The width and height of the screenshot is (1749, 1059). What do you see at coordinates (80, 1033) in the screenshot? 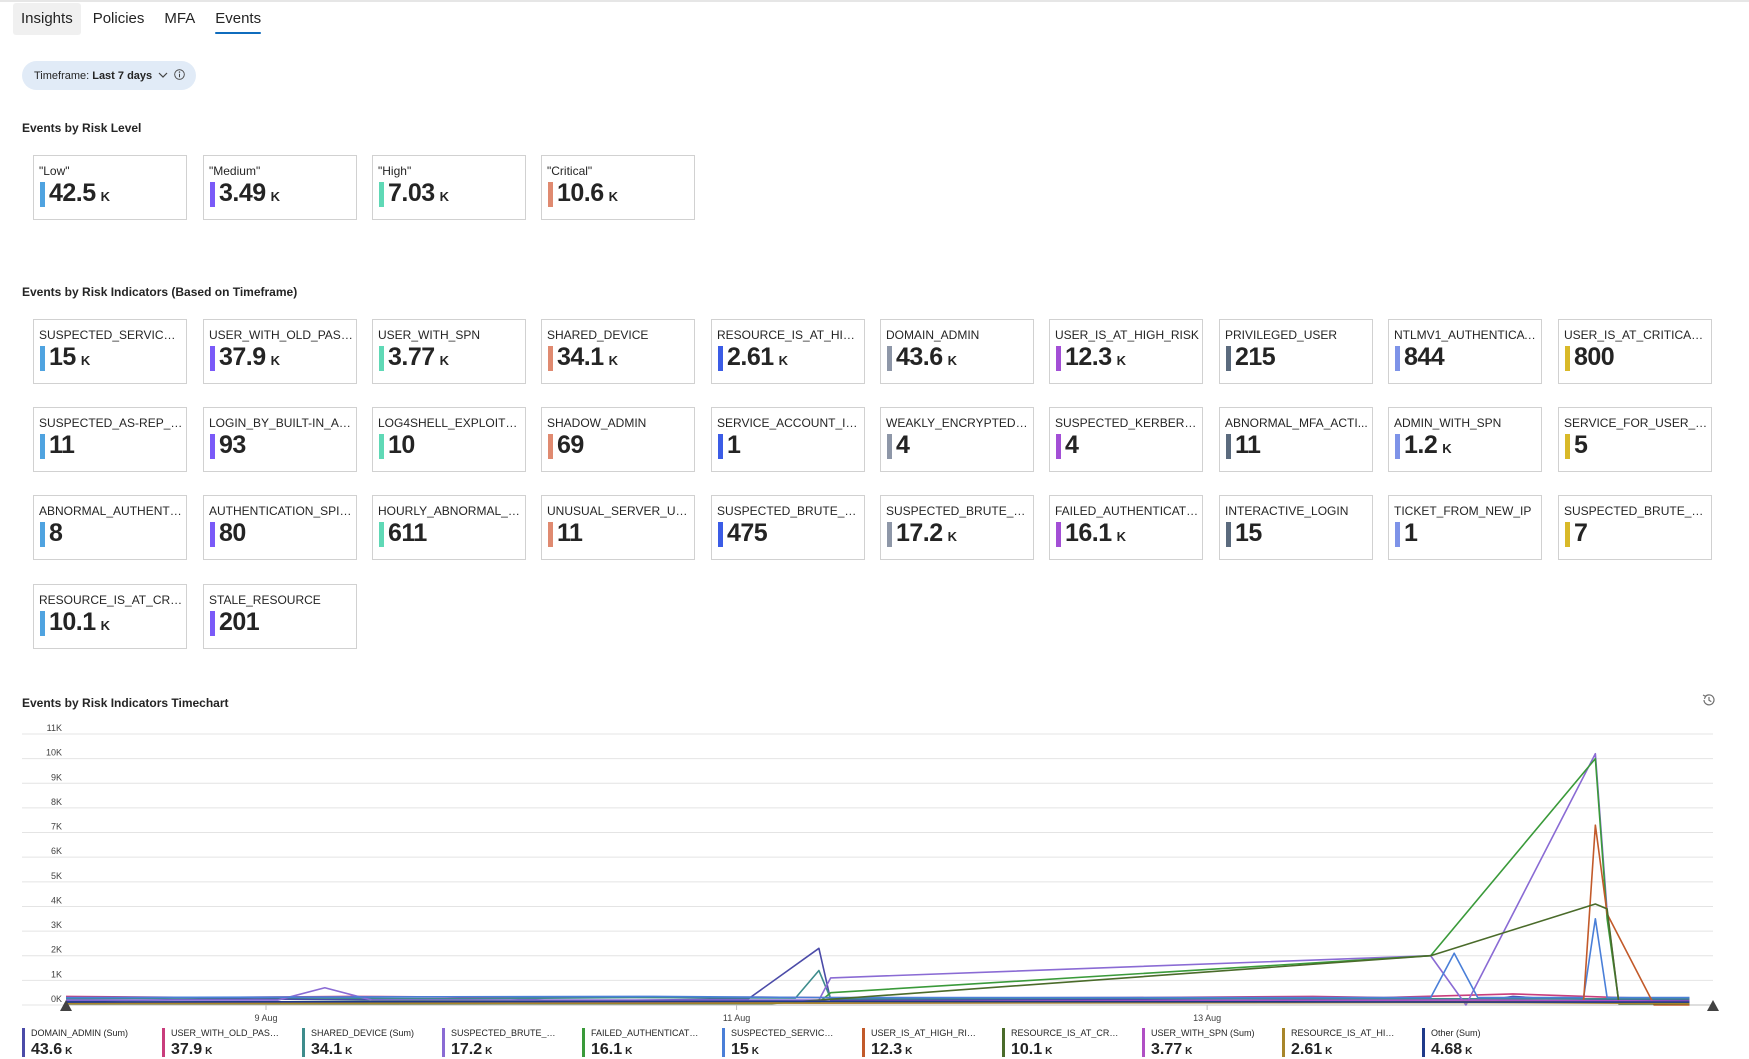
I see `legend-label: DOMAIN_ADMIN (Sum)` at bounding box center [80, 1033].